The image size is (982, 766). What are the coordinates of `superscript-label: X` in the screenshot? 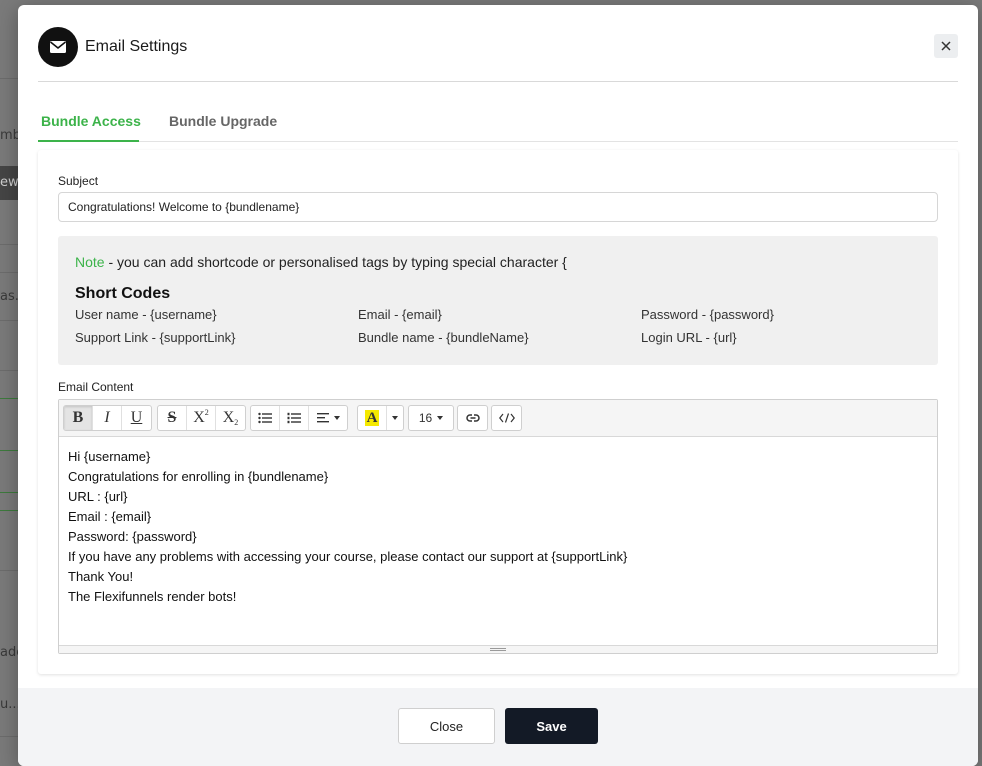 It's located at (199, 417).